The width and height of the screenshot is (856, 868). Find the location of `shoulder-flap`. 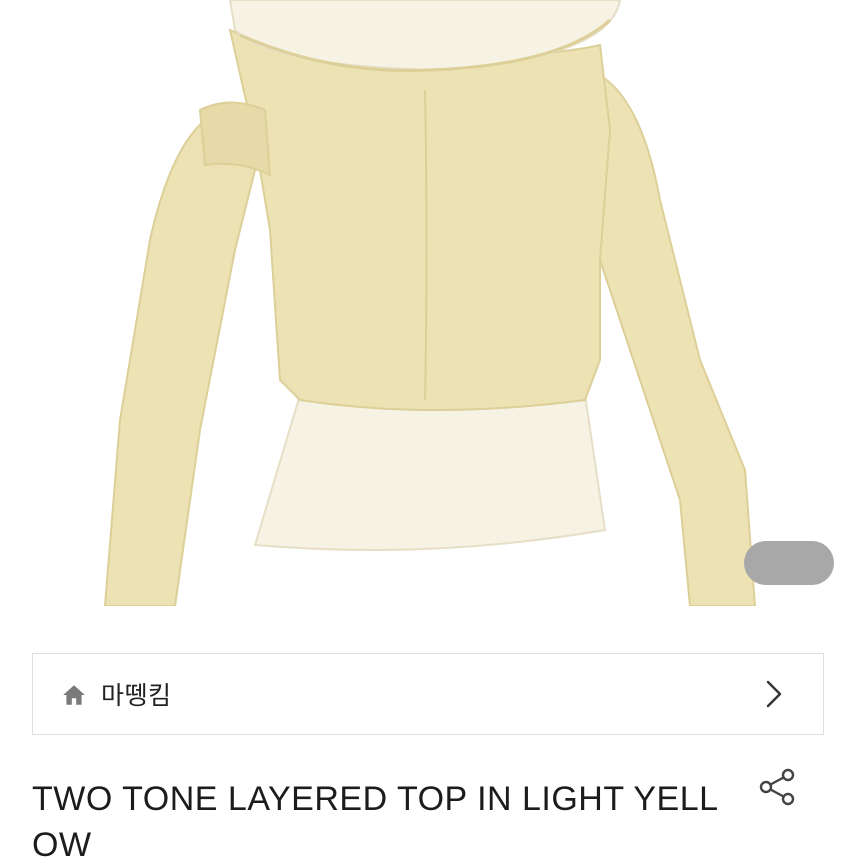

shoulder-flap is located at coordinates (235, 139).